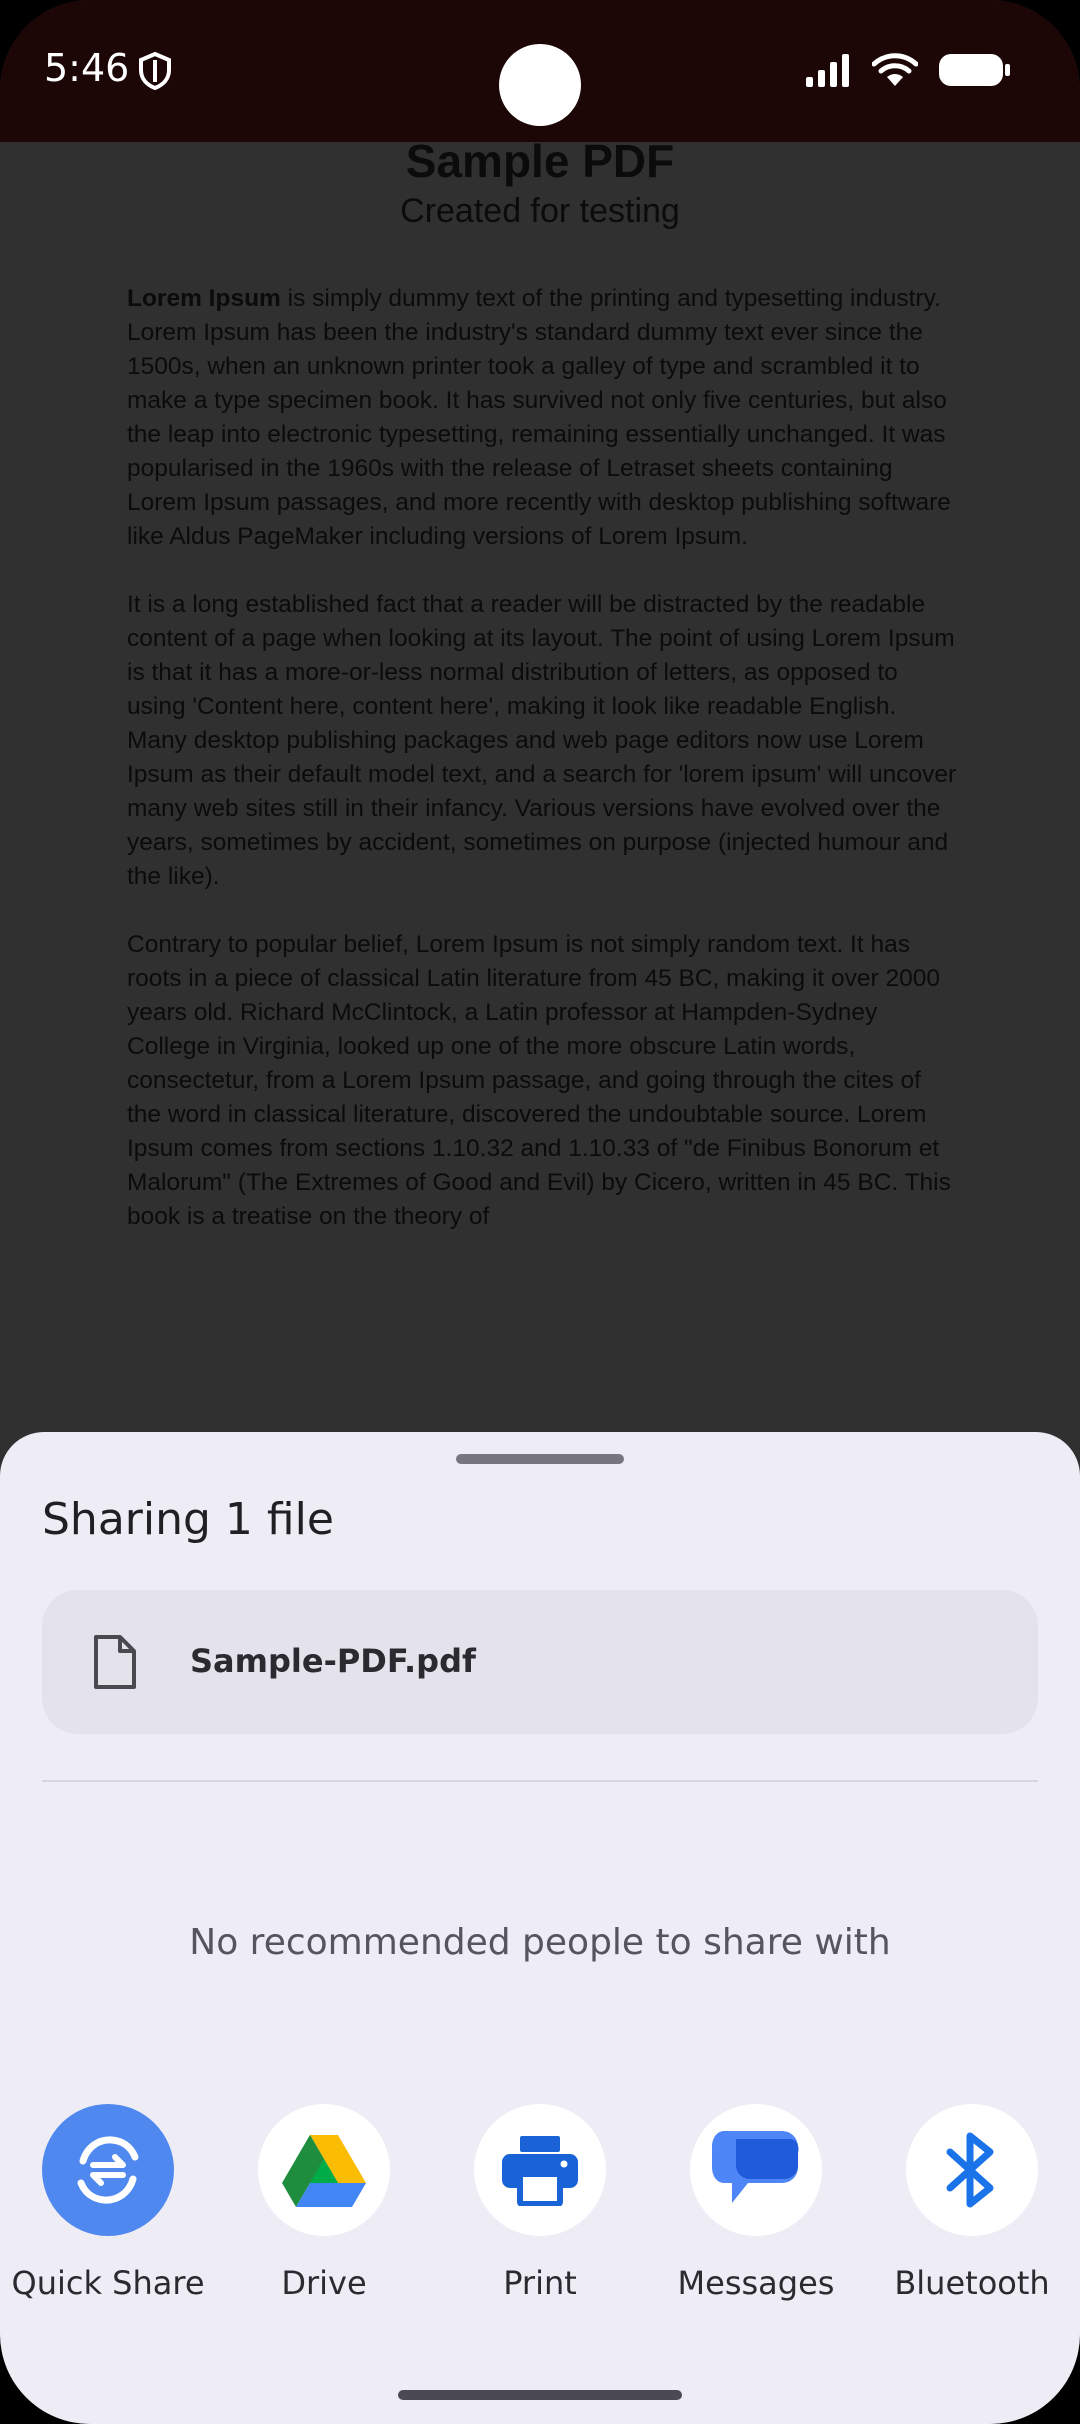 The image size is (1080, 2424). Describe the element at coordinates (975, 72) in the screenshot. I see `battery-icon` at that location.